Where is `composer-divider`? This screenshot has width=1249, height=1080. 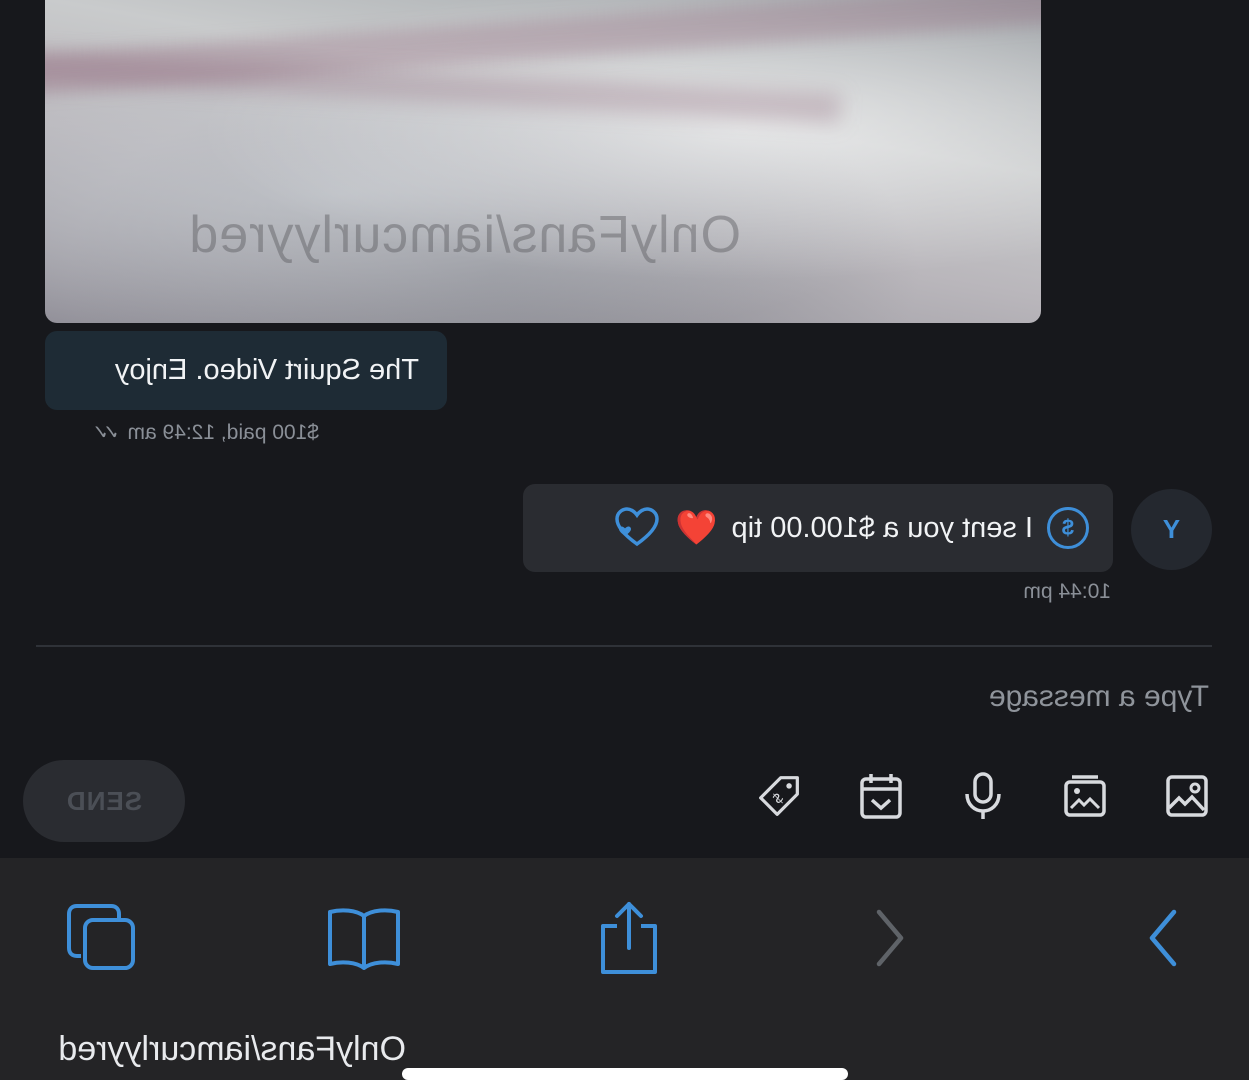 composer-divider is located at coordinates (624, 646).